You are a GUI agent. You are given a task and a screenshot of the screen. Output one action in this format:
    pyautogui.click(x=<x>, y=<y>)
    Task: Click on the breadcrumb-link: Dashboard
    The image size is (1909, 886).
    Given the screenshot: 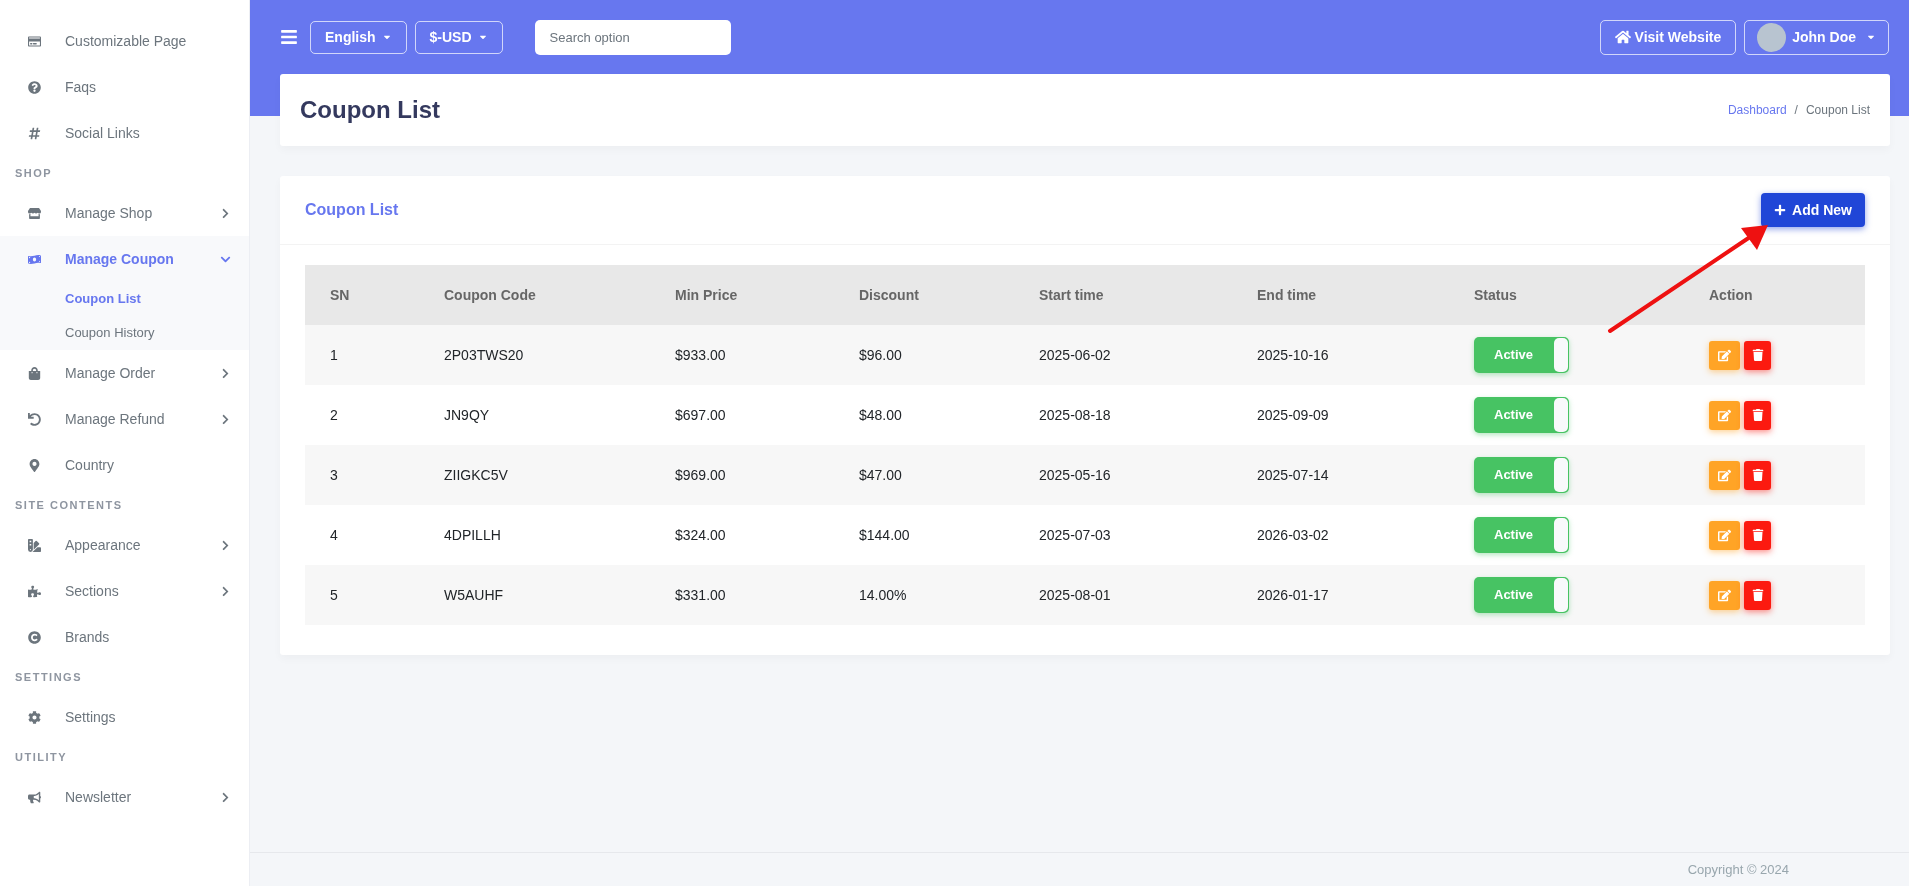 What is the action you would take?
    pyautogui.click(x=1757, y=110)
    